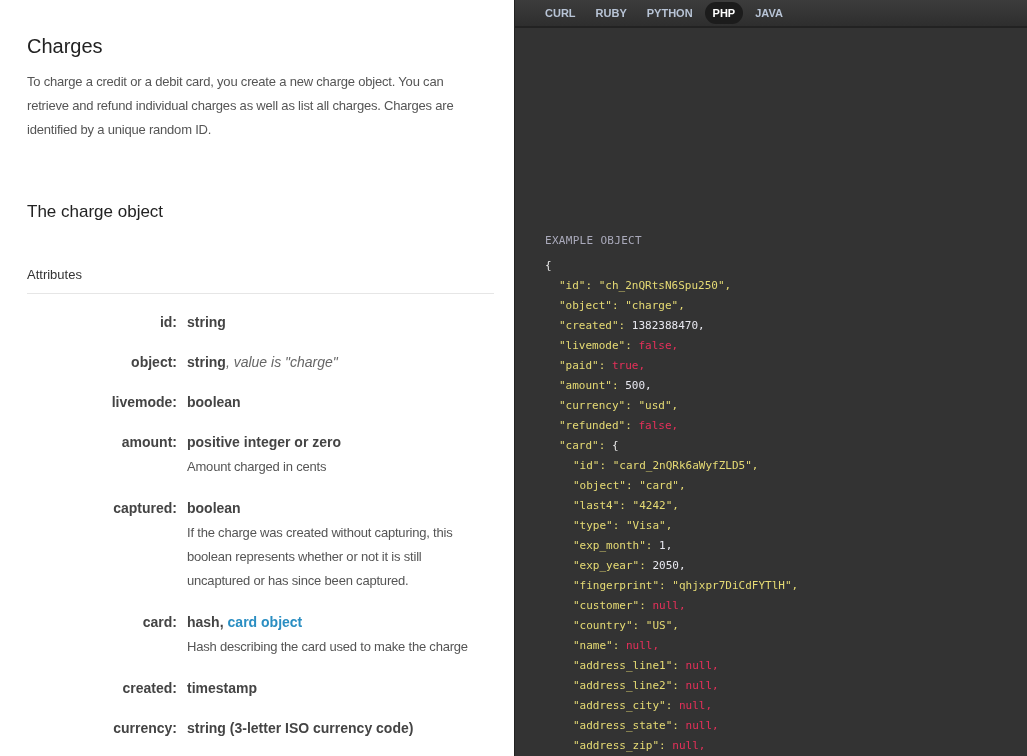  What do you see at coordinates (594, 241) in the screenshot?
I see `code-title: EXAMPLE OBJECT` at bounding box center [594, 241].